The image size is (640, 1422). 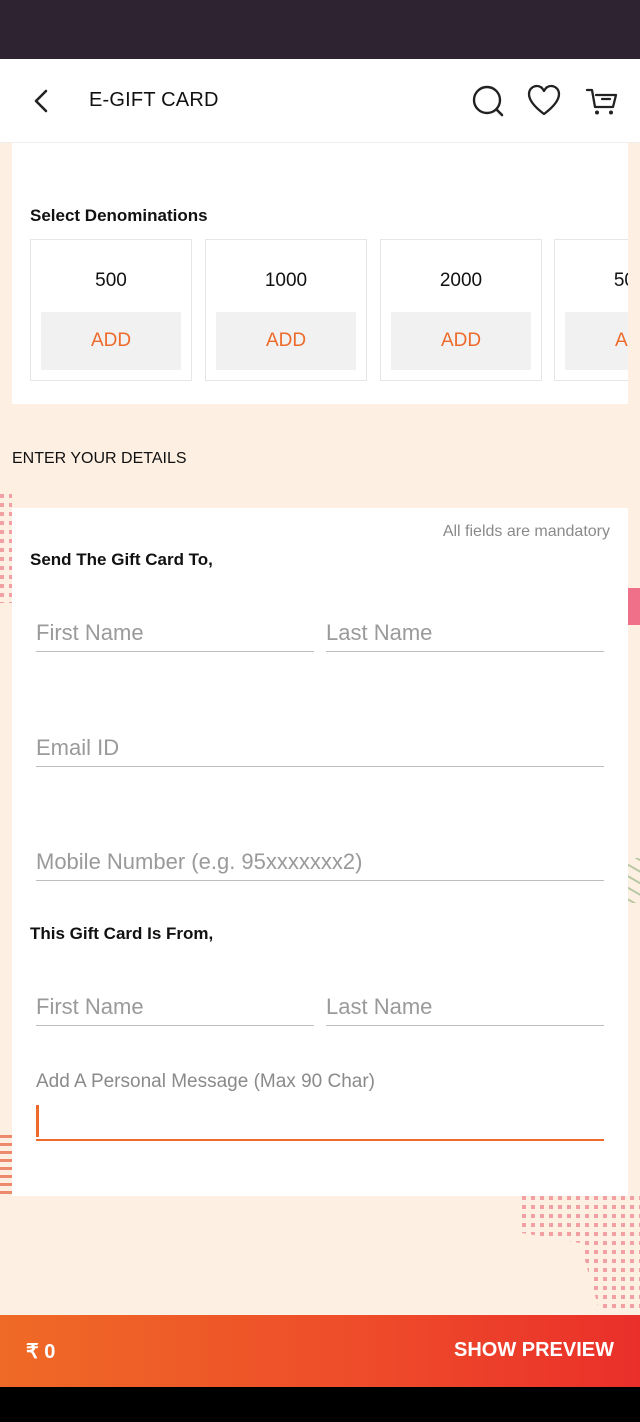 I want to click on sender-last-name-field, so click(x=465, y=1003).